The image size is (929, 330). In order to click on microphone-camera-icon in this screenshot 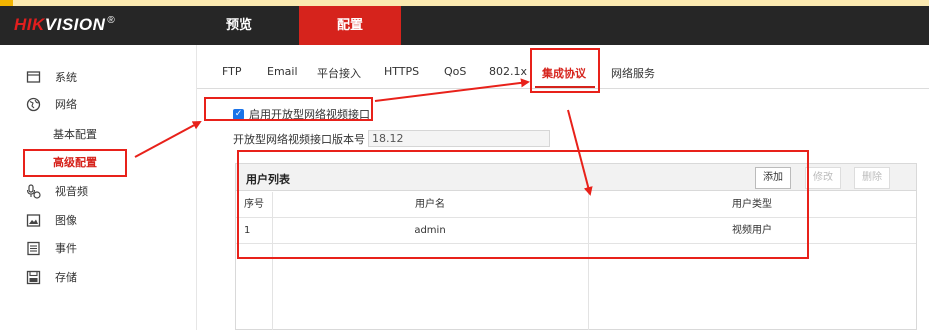, I will do `click(33, 191)`.